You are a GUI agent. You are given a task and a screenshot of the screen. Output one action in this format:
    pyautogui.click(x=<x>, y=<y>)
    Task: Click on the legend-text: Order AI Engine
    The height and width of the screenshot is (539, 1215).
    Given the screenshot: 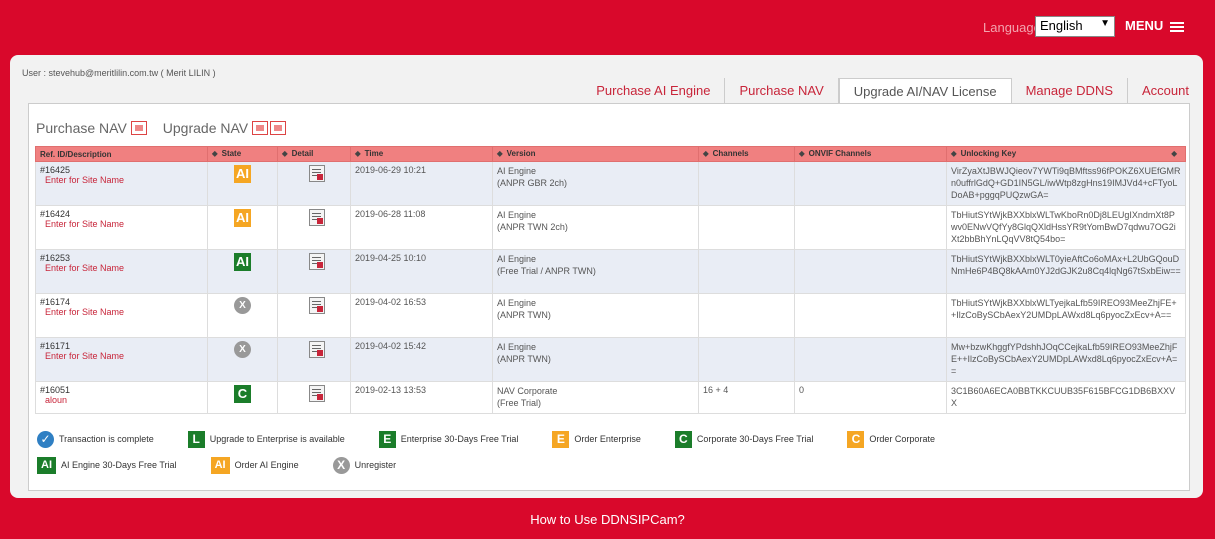 What is the action you would take?
    pyautogui.click(x=266, y=465)
    